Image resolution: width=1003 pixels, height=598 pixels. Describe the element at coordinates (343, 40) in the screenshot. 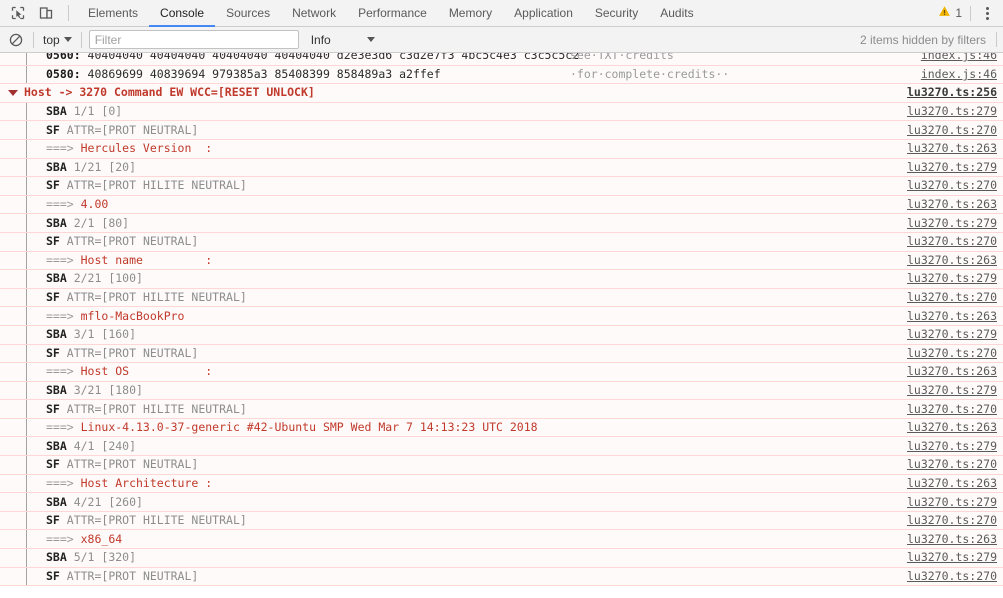

I see `log-level-selector: Info` at that location.